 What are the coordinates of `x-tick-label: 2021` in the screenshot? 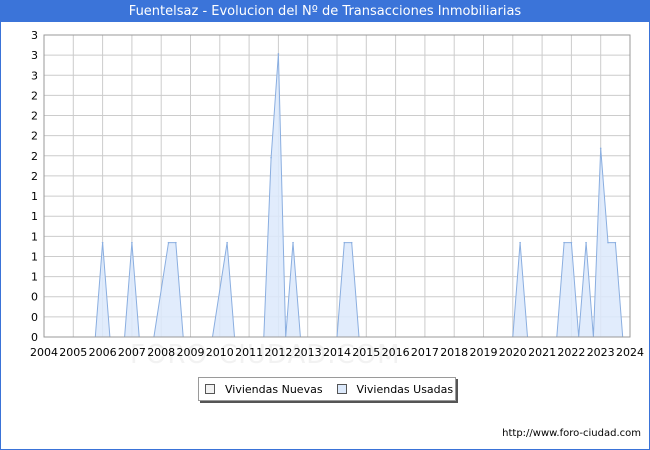 It's located at (542, 352).